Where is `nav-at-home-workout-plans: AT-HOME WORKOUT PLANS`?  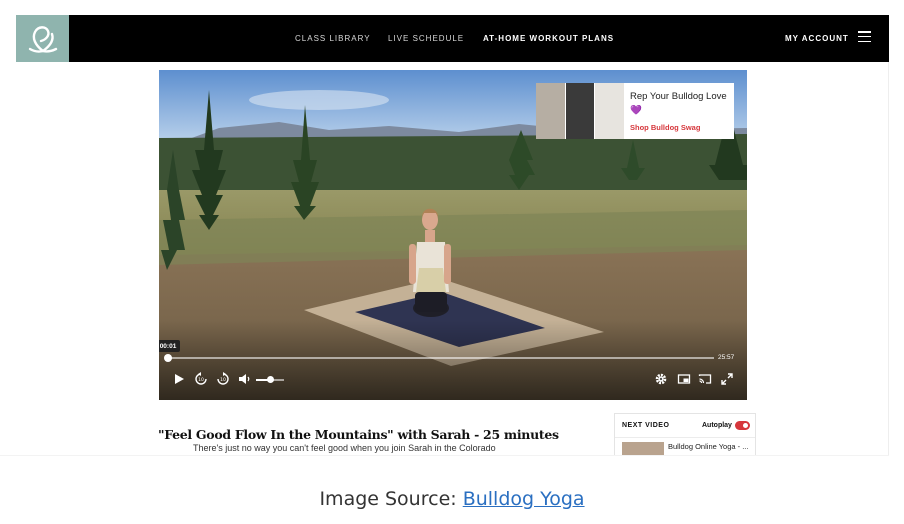
nav-at-home-workout-plans: AT-HOME WORKOUT PLANS is located at coordinates (548, 38).